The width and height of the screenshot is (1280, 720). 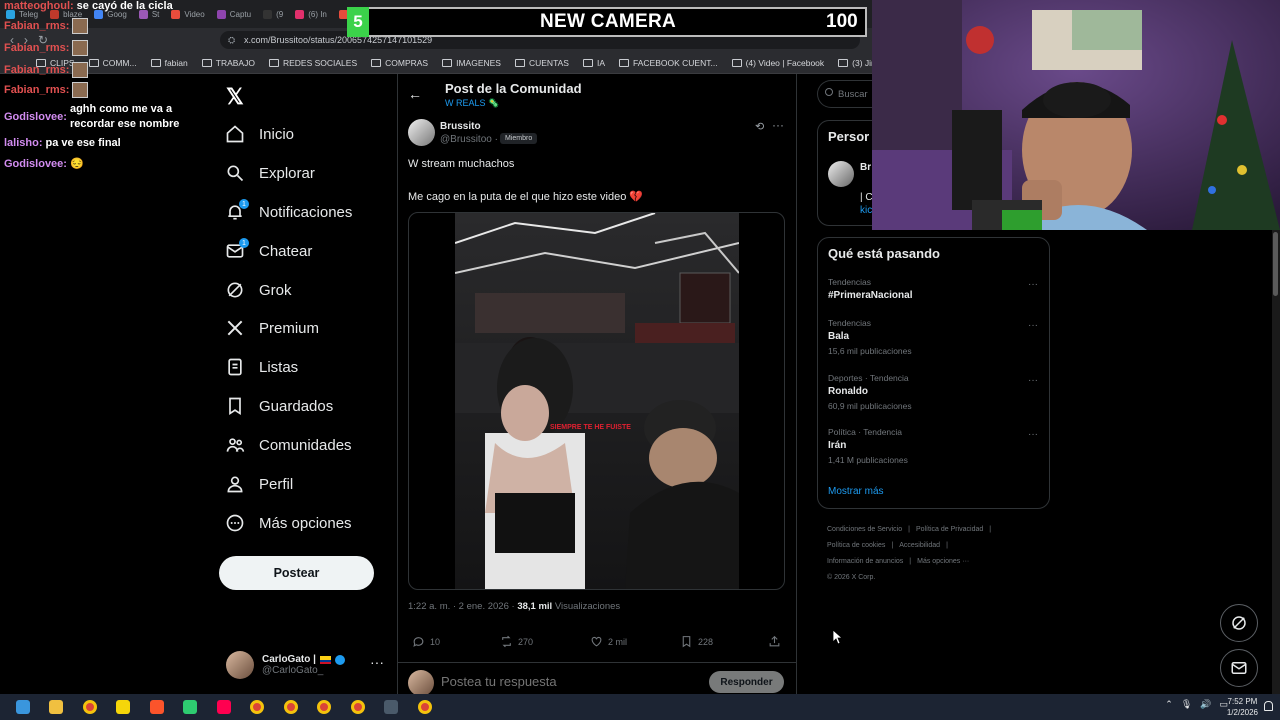 I want to click on bookmark-item: (3) Jingle Pun, so click(x=855, y=63).